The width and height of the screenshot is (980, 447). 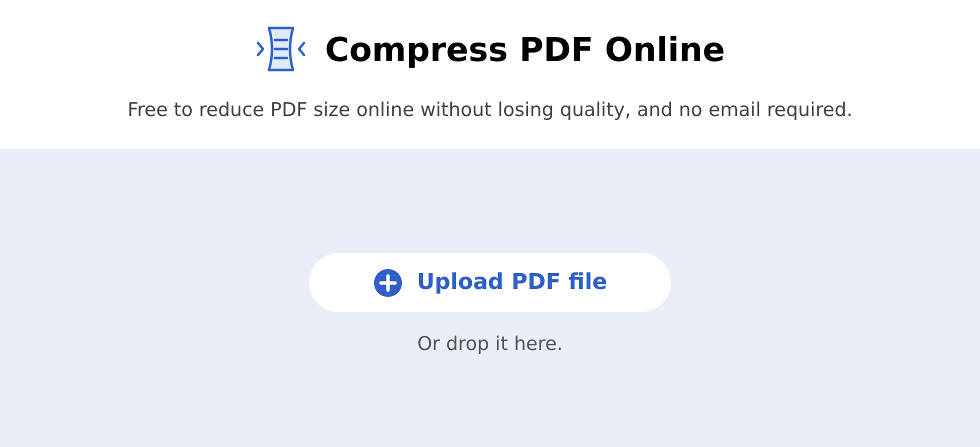 What do you see at coordinates (490, 110) in the screenshot?
I see `page-subtitle: Free to reduce PDF size online without losing quality, and no email required.` at bounding box center [490, 110].